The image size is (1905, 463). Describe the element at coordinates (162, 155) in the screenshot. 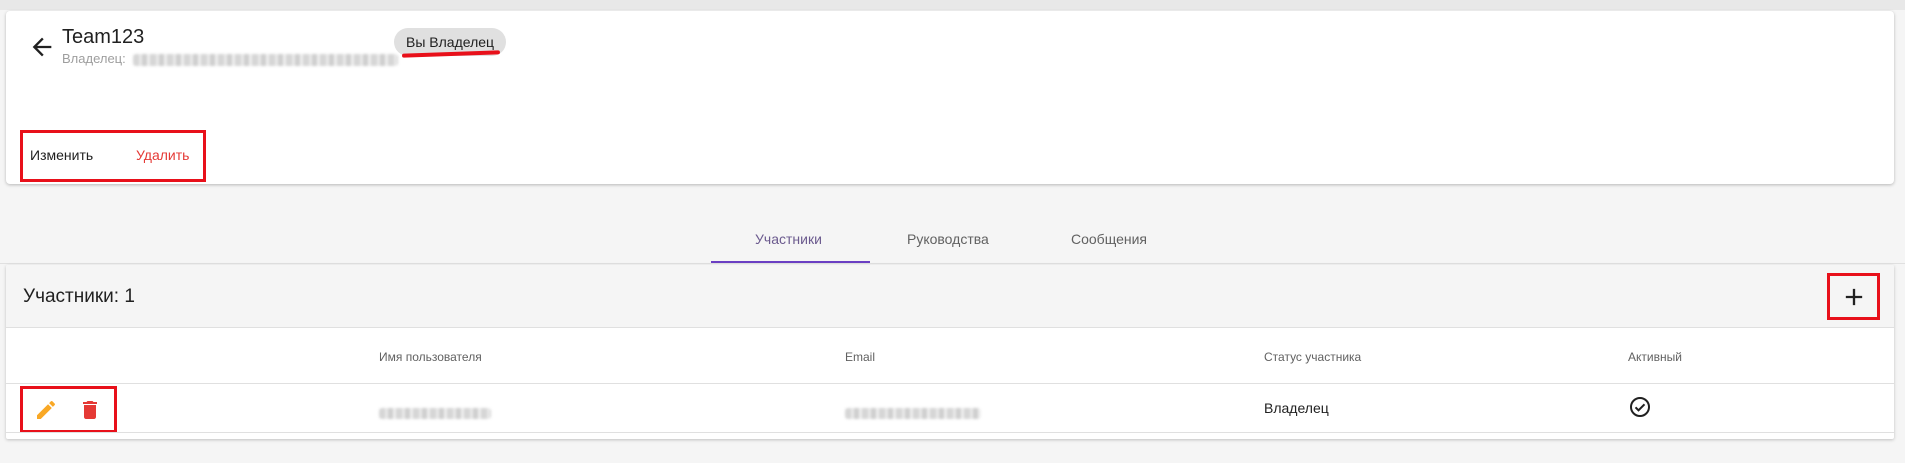

I see `delete-team-button: Удалить` at that location.